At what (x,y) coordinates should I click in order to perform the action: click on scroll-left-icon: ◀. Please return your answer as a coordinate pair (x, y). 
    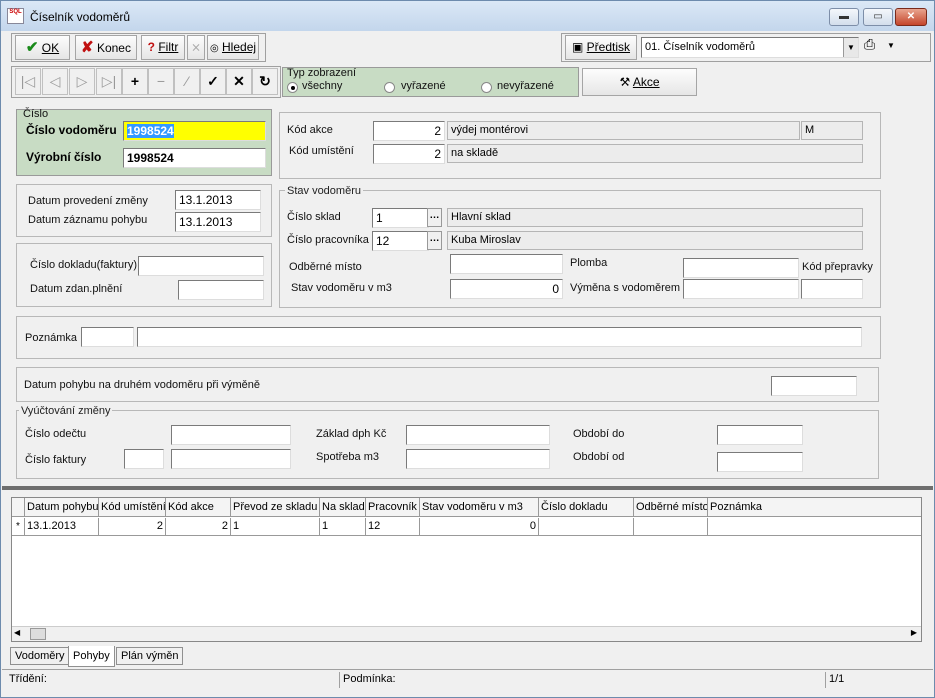
    Looking at the image, I should click on (17, 632).